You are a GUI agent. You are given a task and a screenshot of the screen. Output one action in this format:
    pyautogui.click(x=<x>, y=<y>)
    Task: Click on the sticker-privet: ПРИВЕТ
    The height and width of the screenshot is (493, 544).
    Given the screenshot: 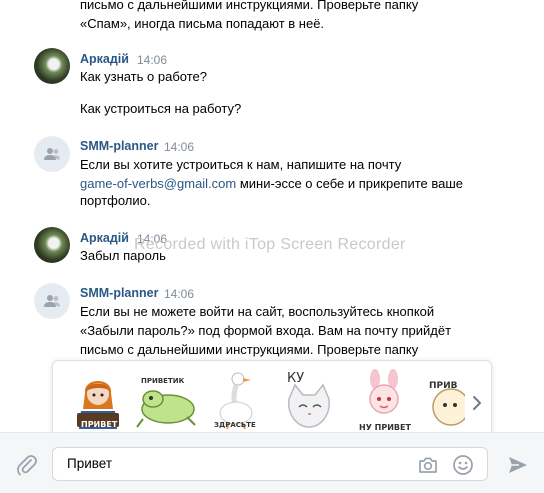 What is the action you would take?
    pyautogui.click(x=98, y=402)
    